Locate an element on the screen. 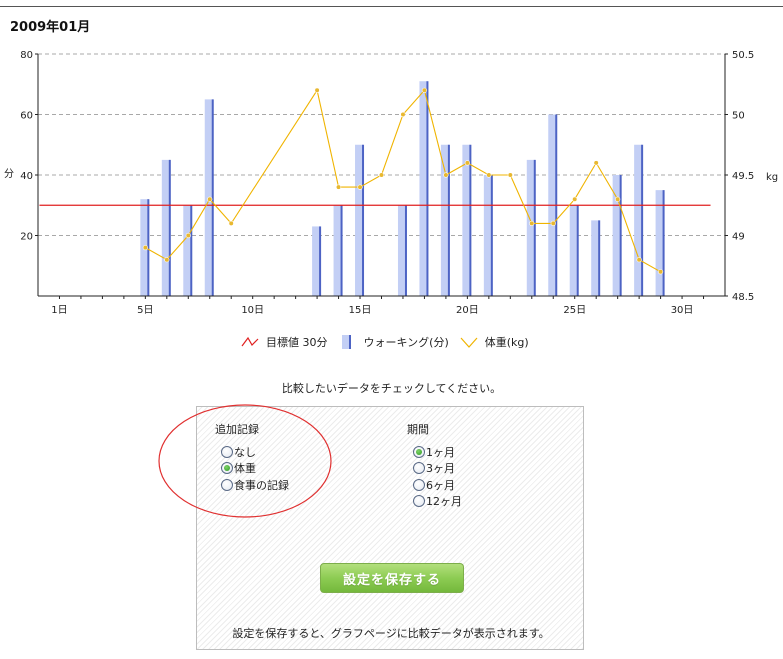 The width and height of the screenshot is (783, 659). radio-period-6m: 6ヶ月 is located at coordinates (434, 485).